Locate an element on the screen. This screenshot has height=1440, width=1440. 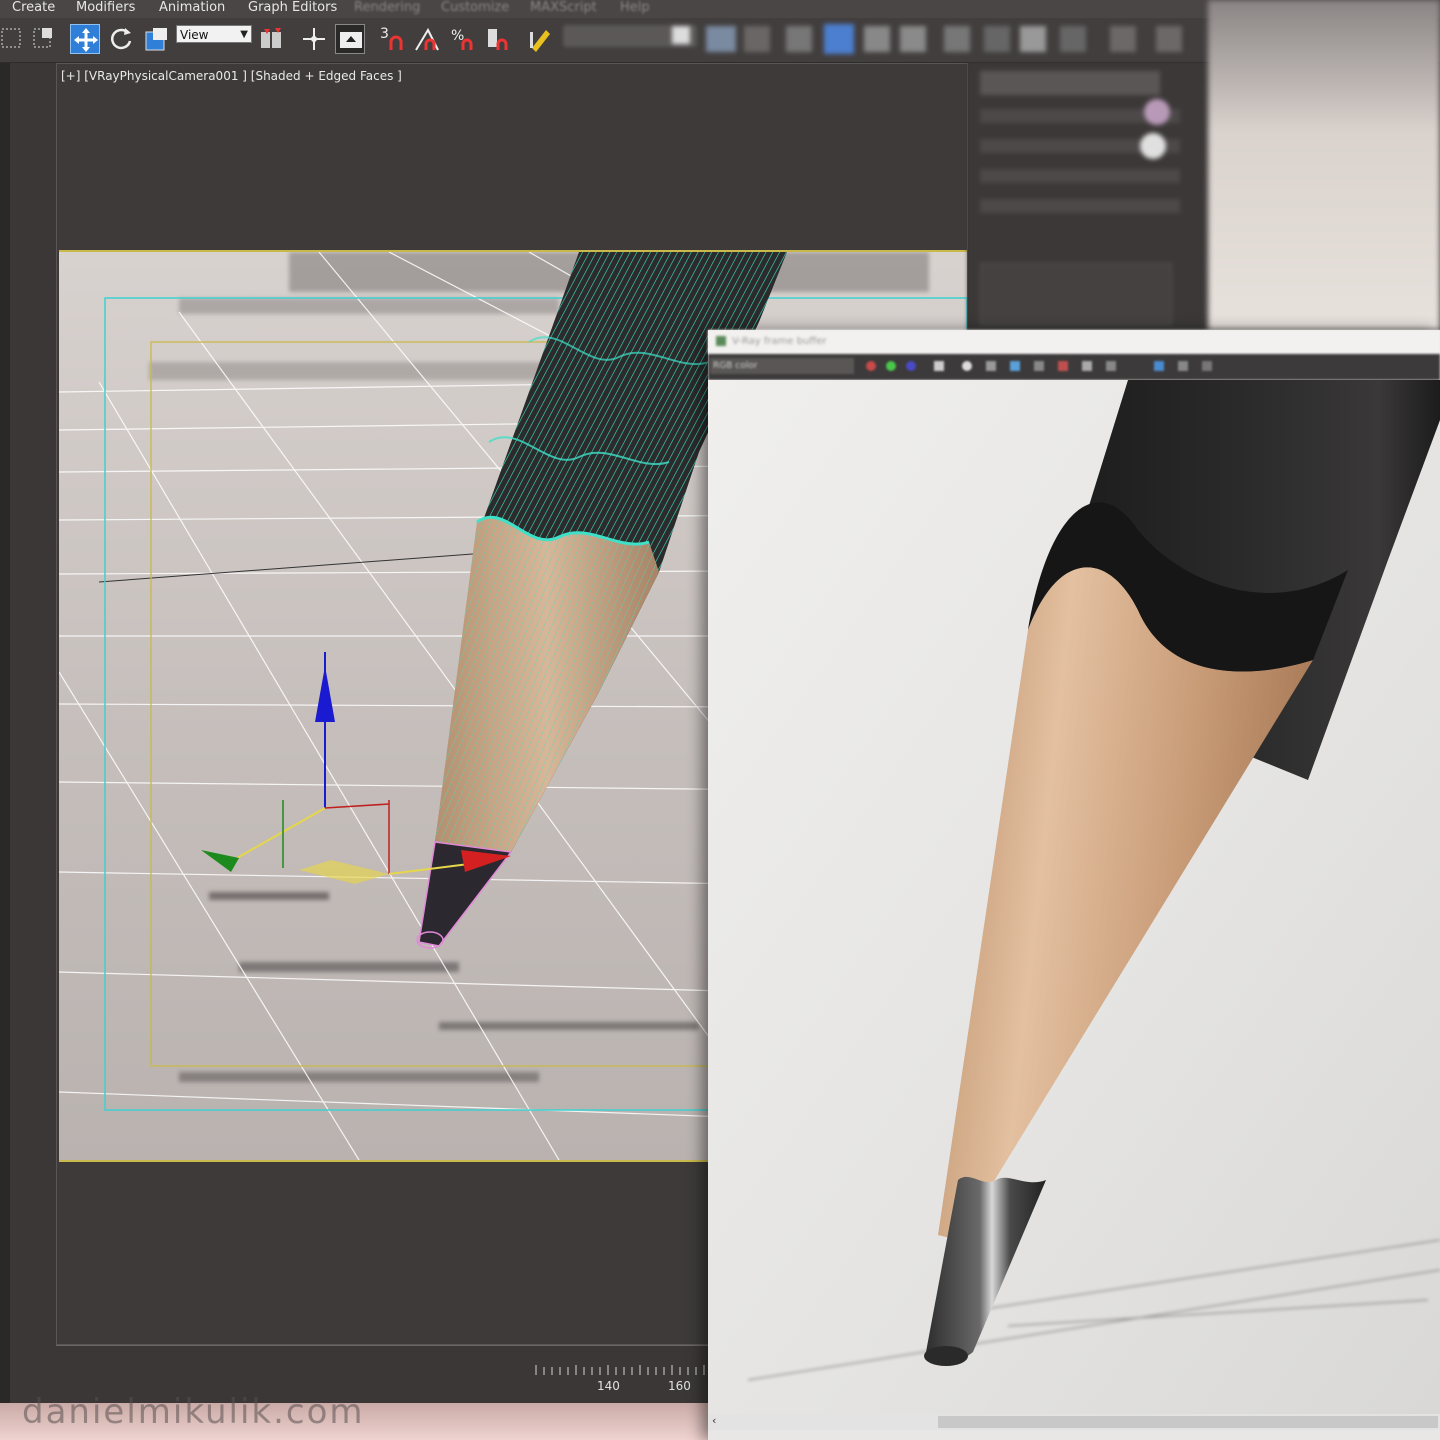
chevron-down-icon: ▼ is located at coordinates (244, 34).